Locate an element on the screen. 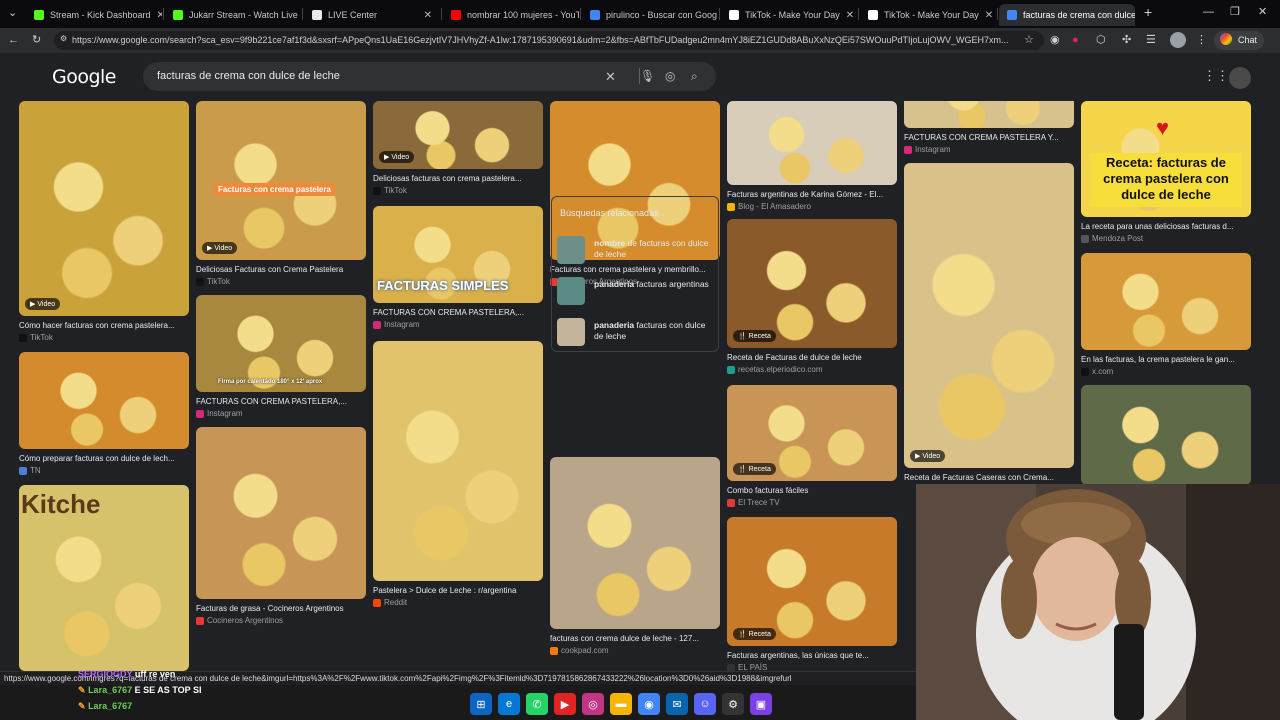  image-result-source: cookpad.com is located at coordinates (579, 650).